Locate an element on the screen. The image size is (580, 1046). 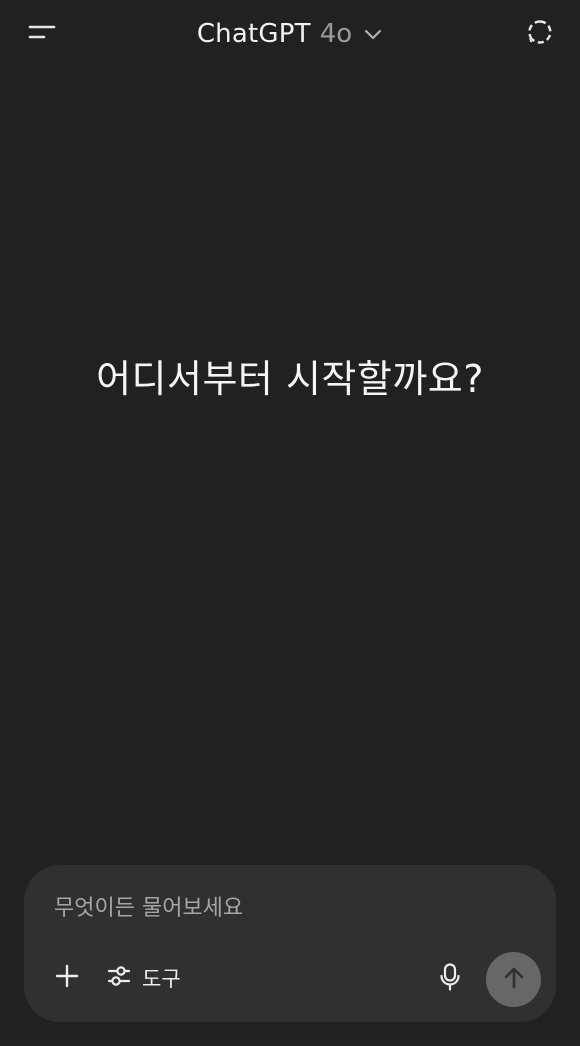
model-selector: ChatGPT 4o is located at coordinates (290, 34).